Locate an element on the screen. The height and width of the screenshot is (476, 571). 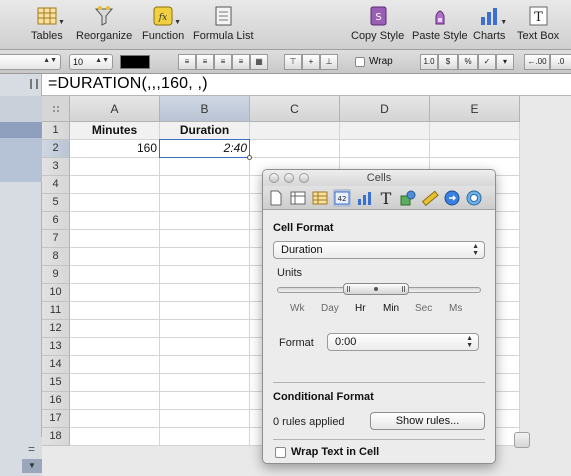
percent-format-button: % is located at coordinates (468, 62).